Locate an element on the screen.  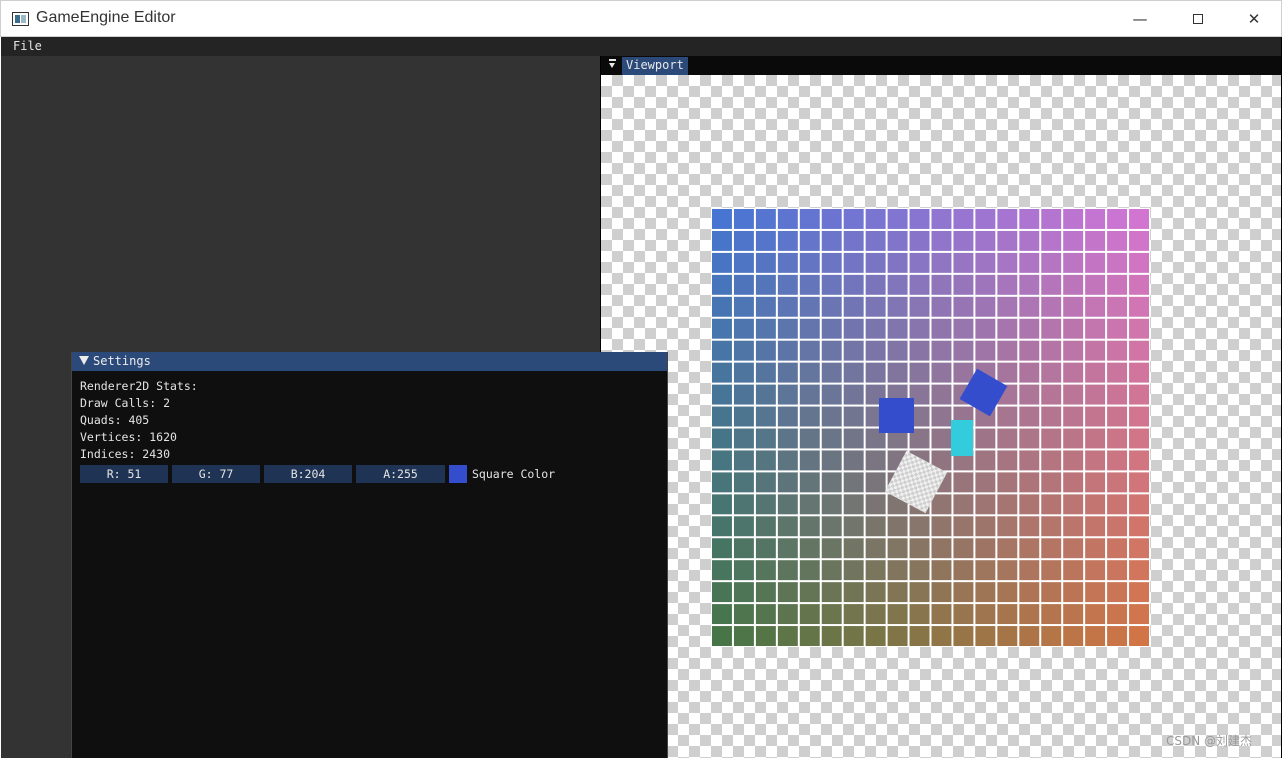
maximize-icon is located at coordinates (1198, 19).